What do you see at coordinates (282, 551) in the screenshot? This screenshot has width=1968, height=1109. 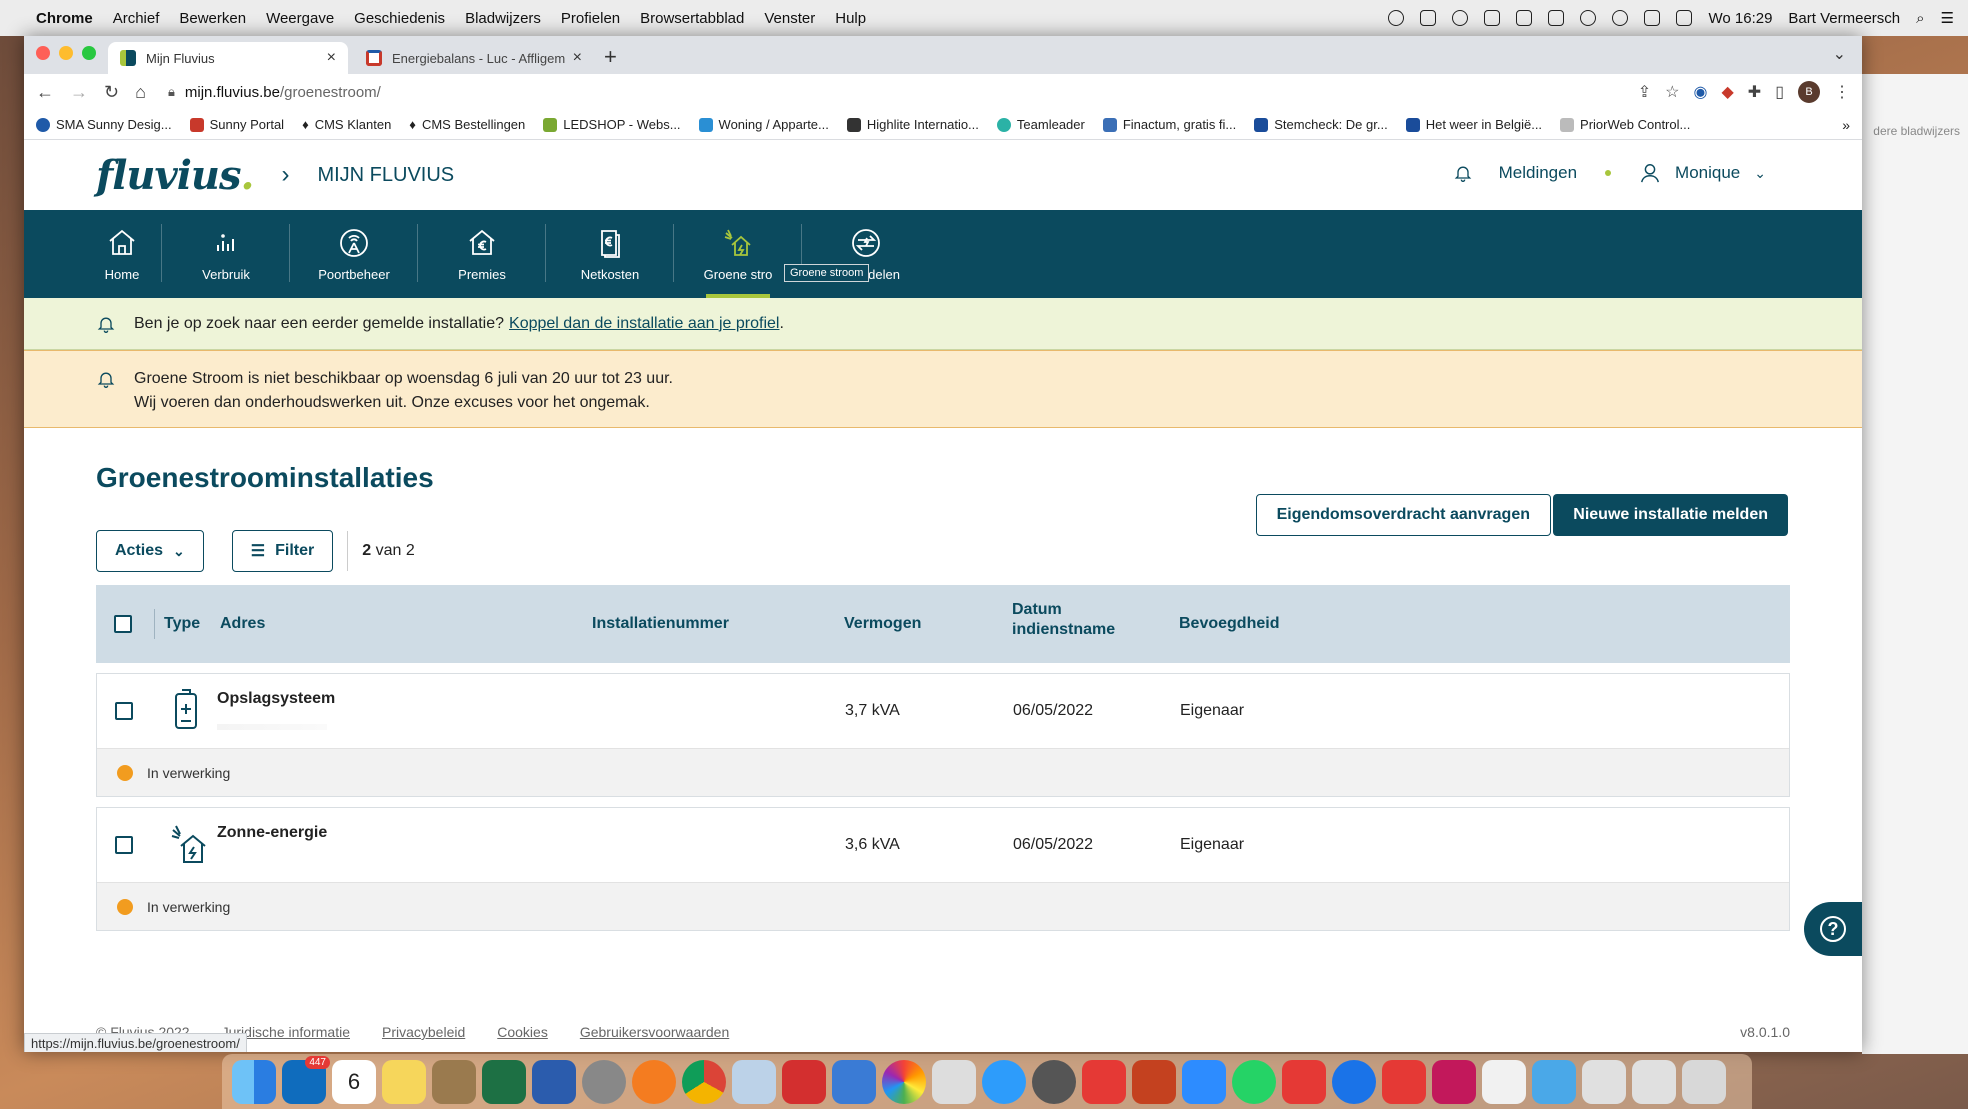 I see `filter-button: ☰ Filter` at bounding box center [282, 551].